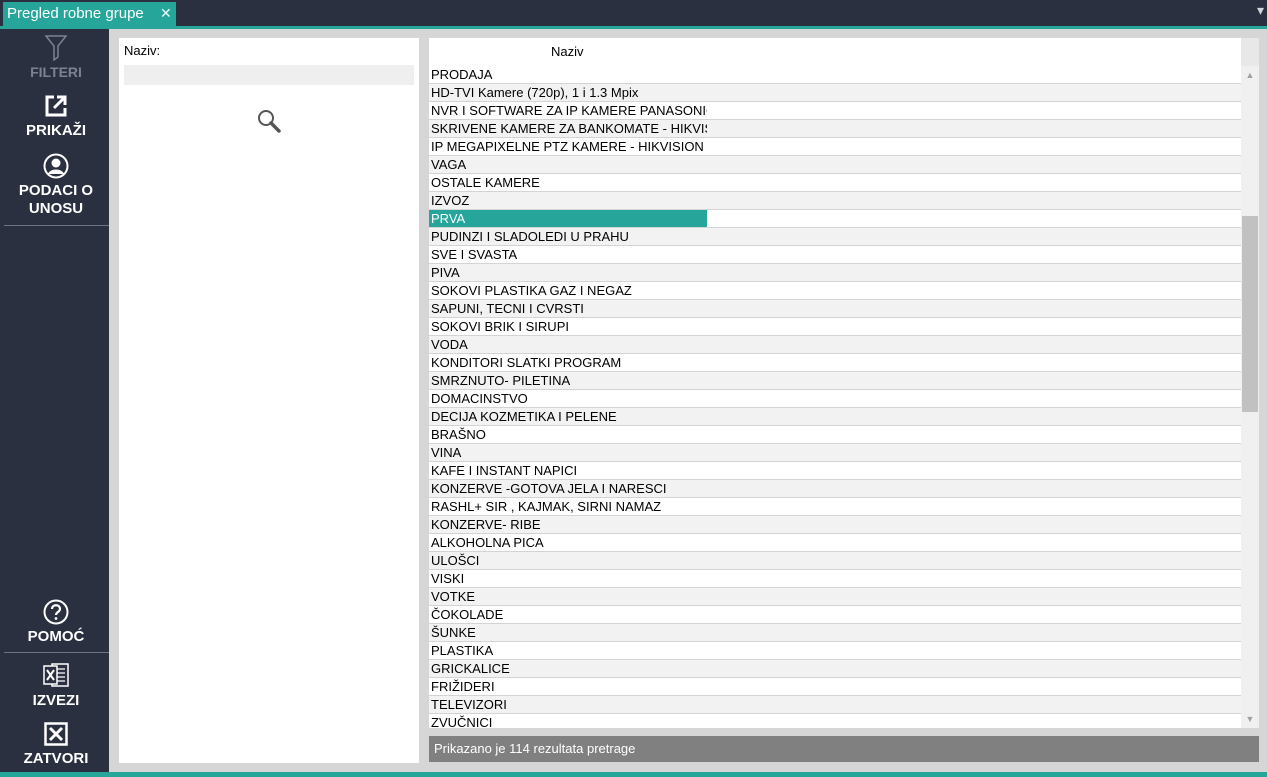 This screenshot has height=777, width=1267. What do you see at coordinates (142, 50) in the screenshot?
I see `naziv-filter-label: Naziv:` at bounding box center [142, 50].